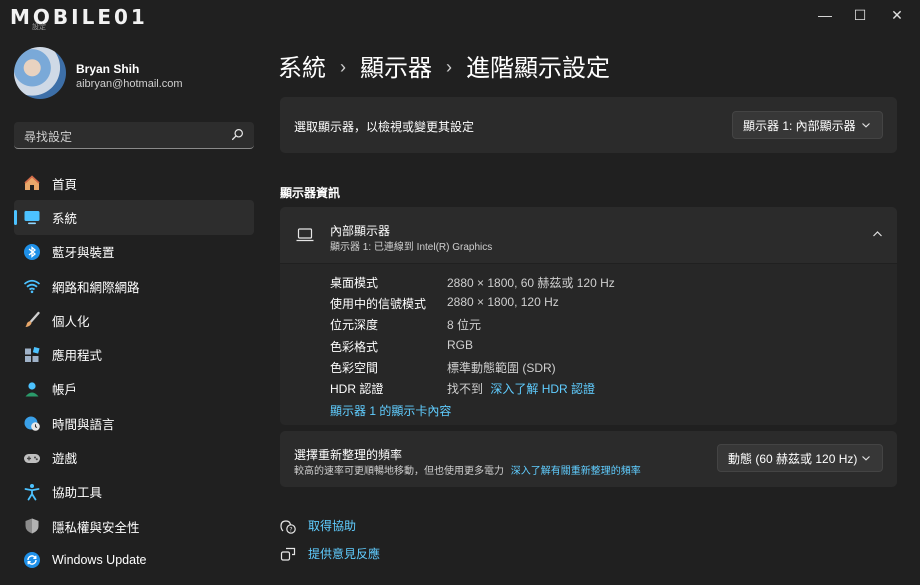 The image size is (920, 585). What do you see at coordinates (464, 325) in the screenshot?
I see `info-value-bit-depth: 8 位元` at bounding box center [464, 325].